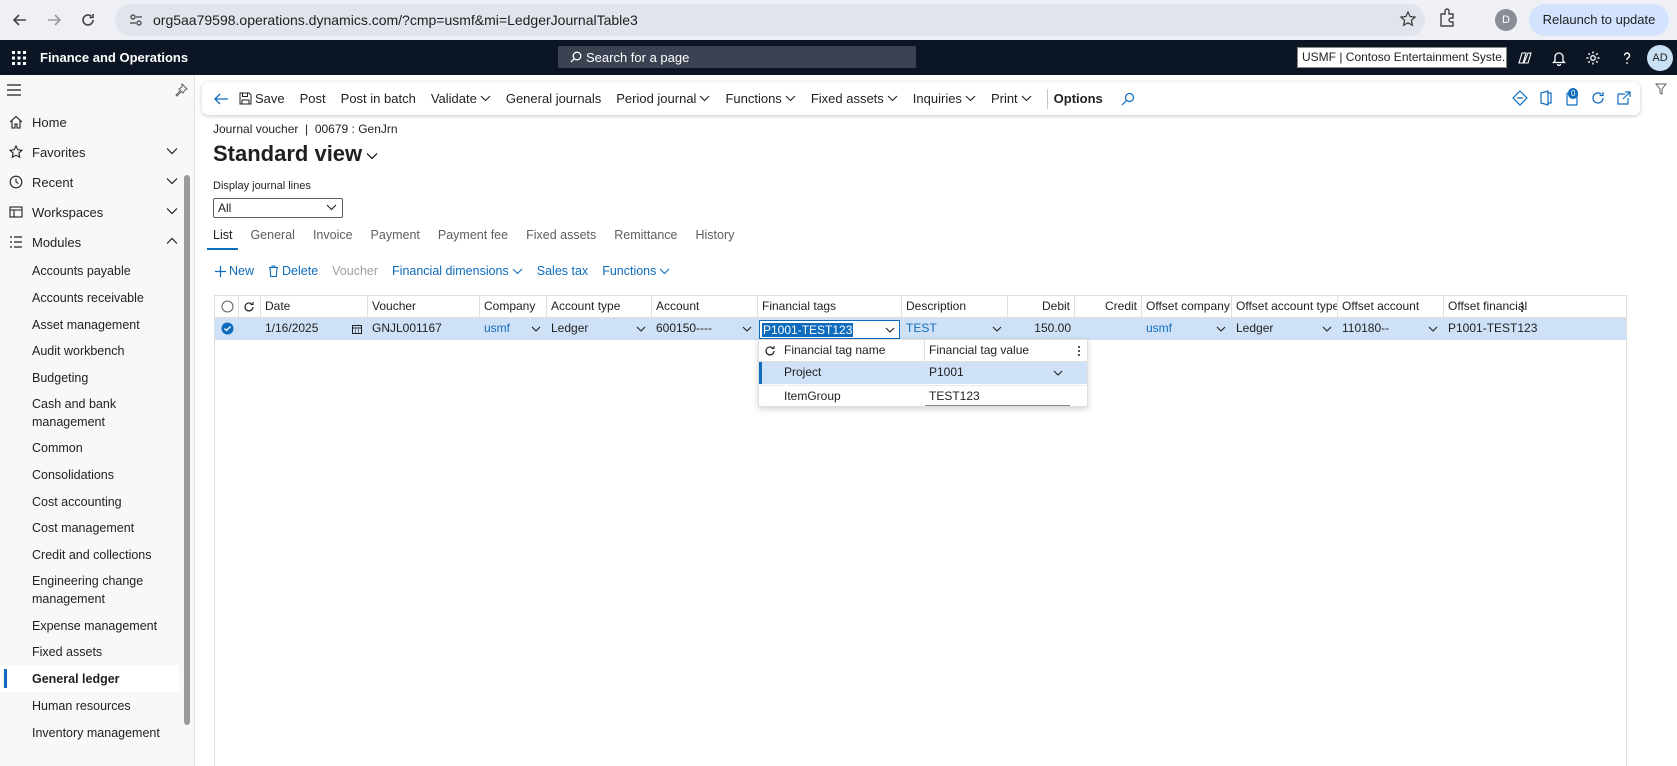  What do you see at coordinates (473, 239) in the screenshot?
I see `tab-payment-fee: Payment fee` at bounding box center [473, 239].